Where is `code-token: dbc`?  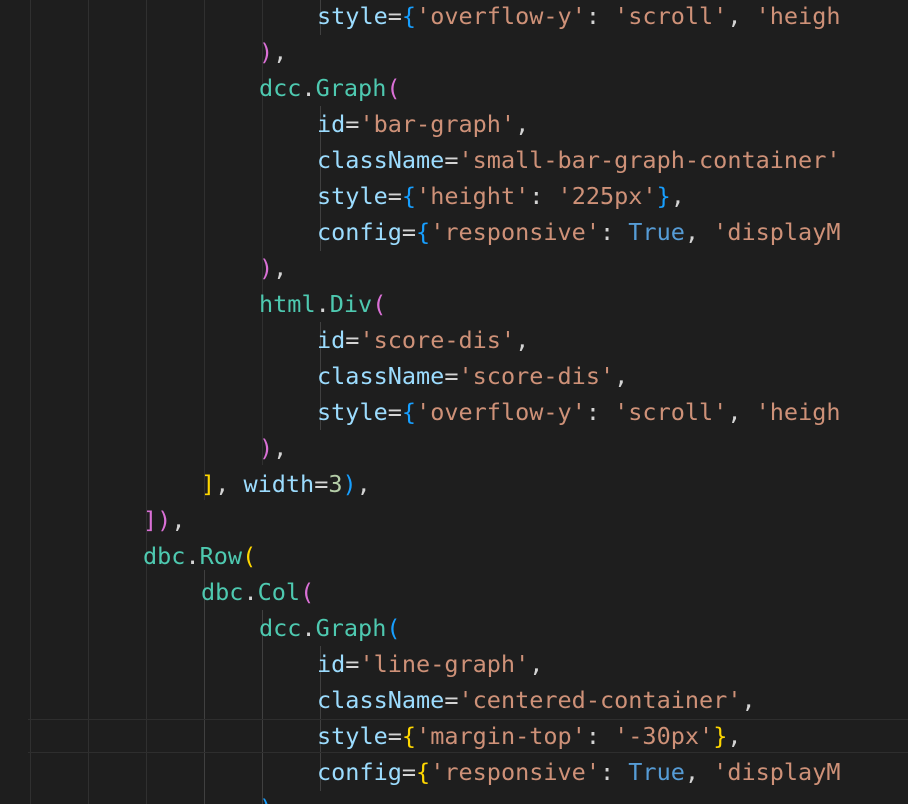
code-token: dbc is located at coordinates (164, 556).